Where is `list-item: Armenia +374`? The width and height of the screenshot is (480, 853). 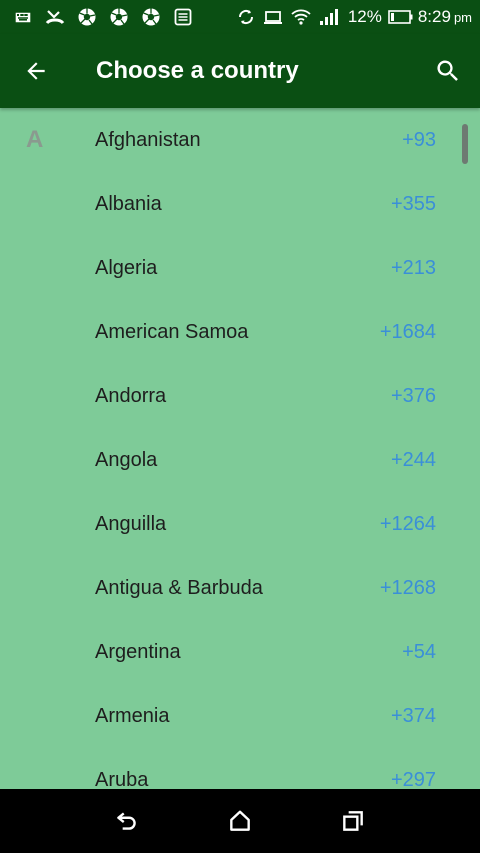
list-item: Armenia +374 is located at coordinates (240, 716).